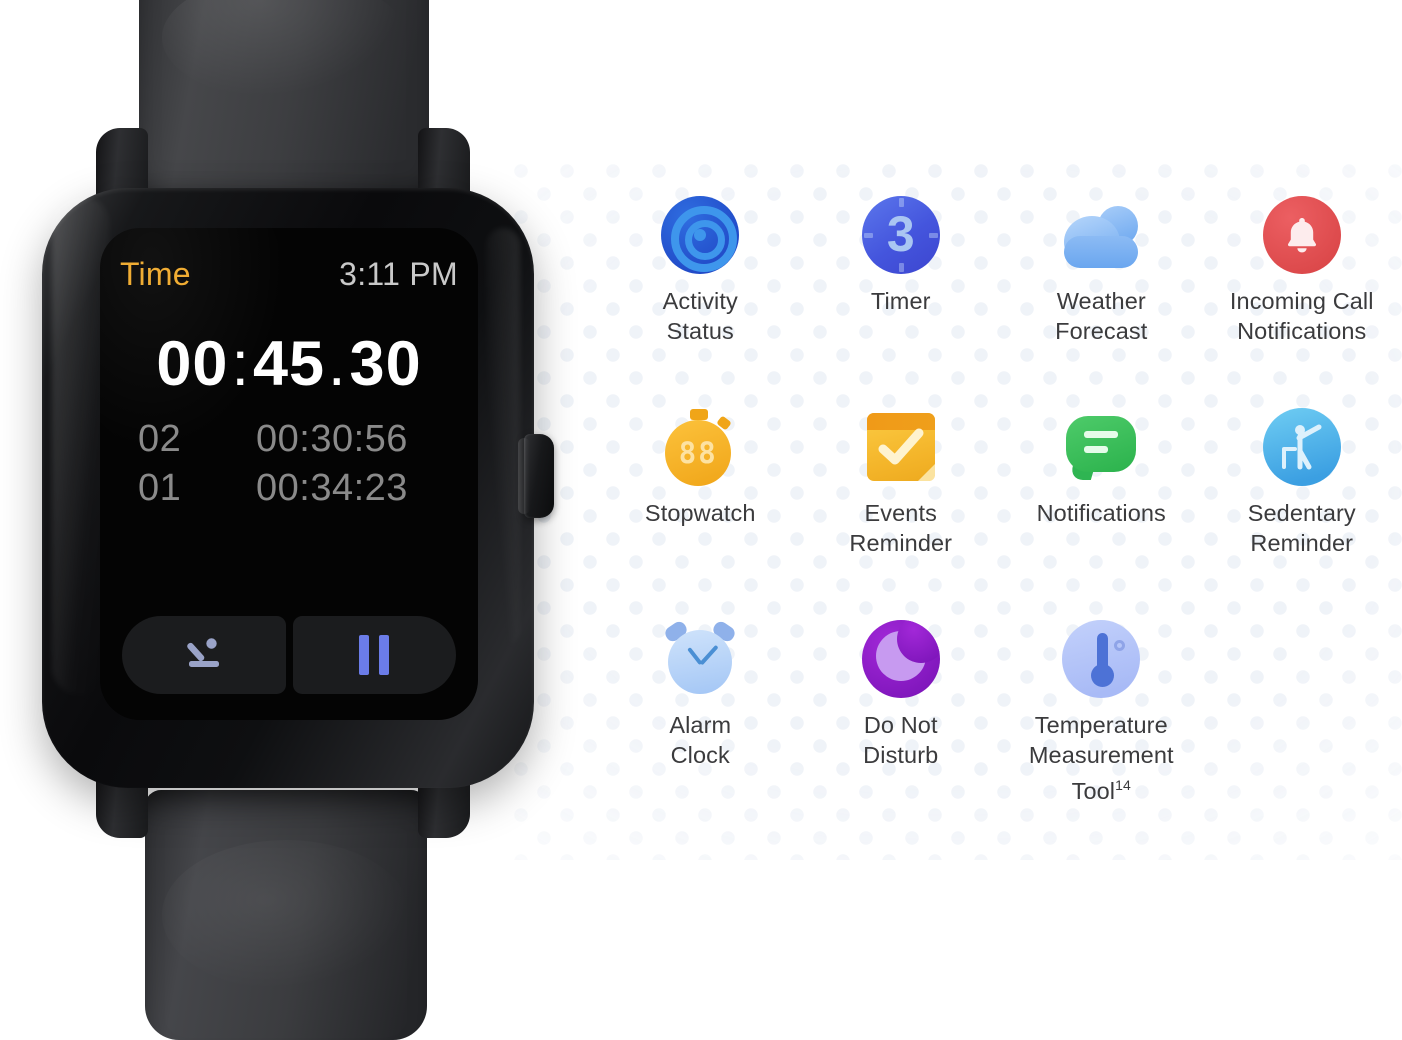 This screenshot has width=1402, height=1040. Describe the element at coordinates (700, 659) in the screenshot. I see `alarm-clock-icon` at that location.